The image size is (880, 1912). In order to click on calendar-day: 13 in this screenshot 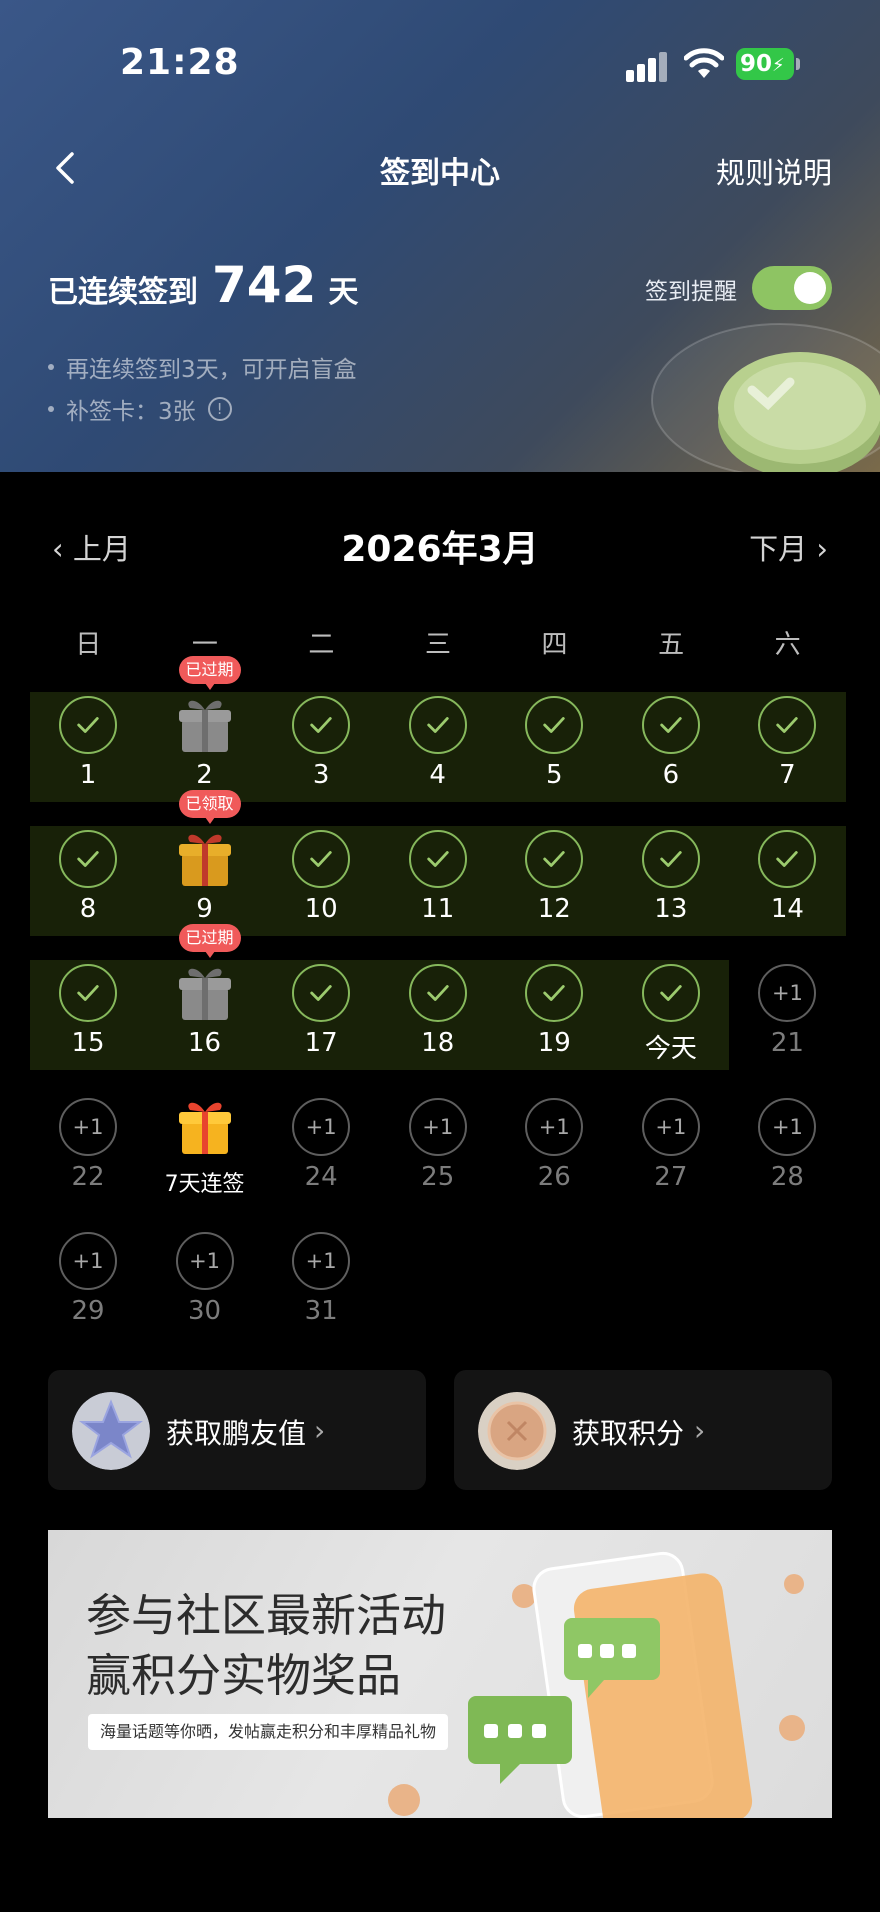, I will do `click(671, 889)`.